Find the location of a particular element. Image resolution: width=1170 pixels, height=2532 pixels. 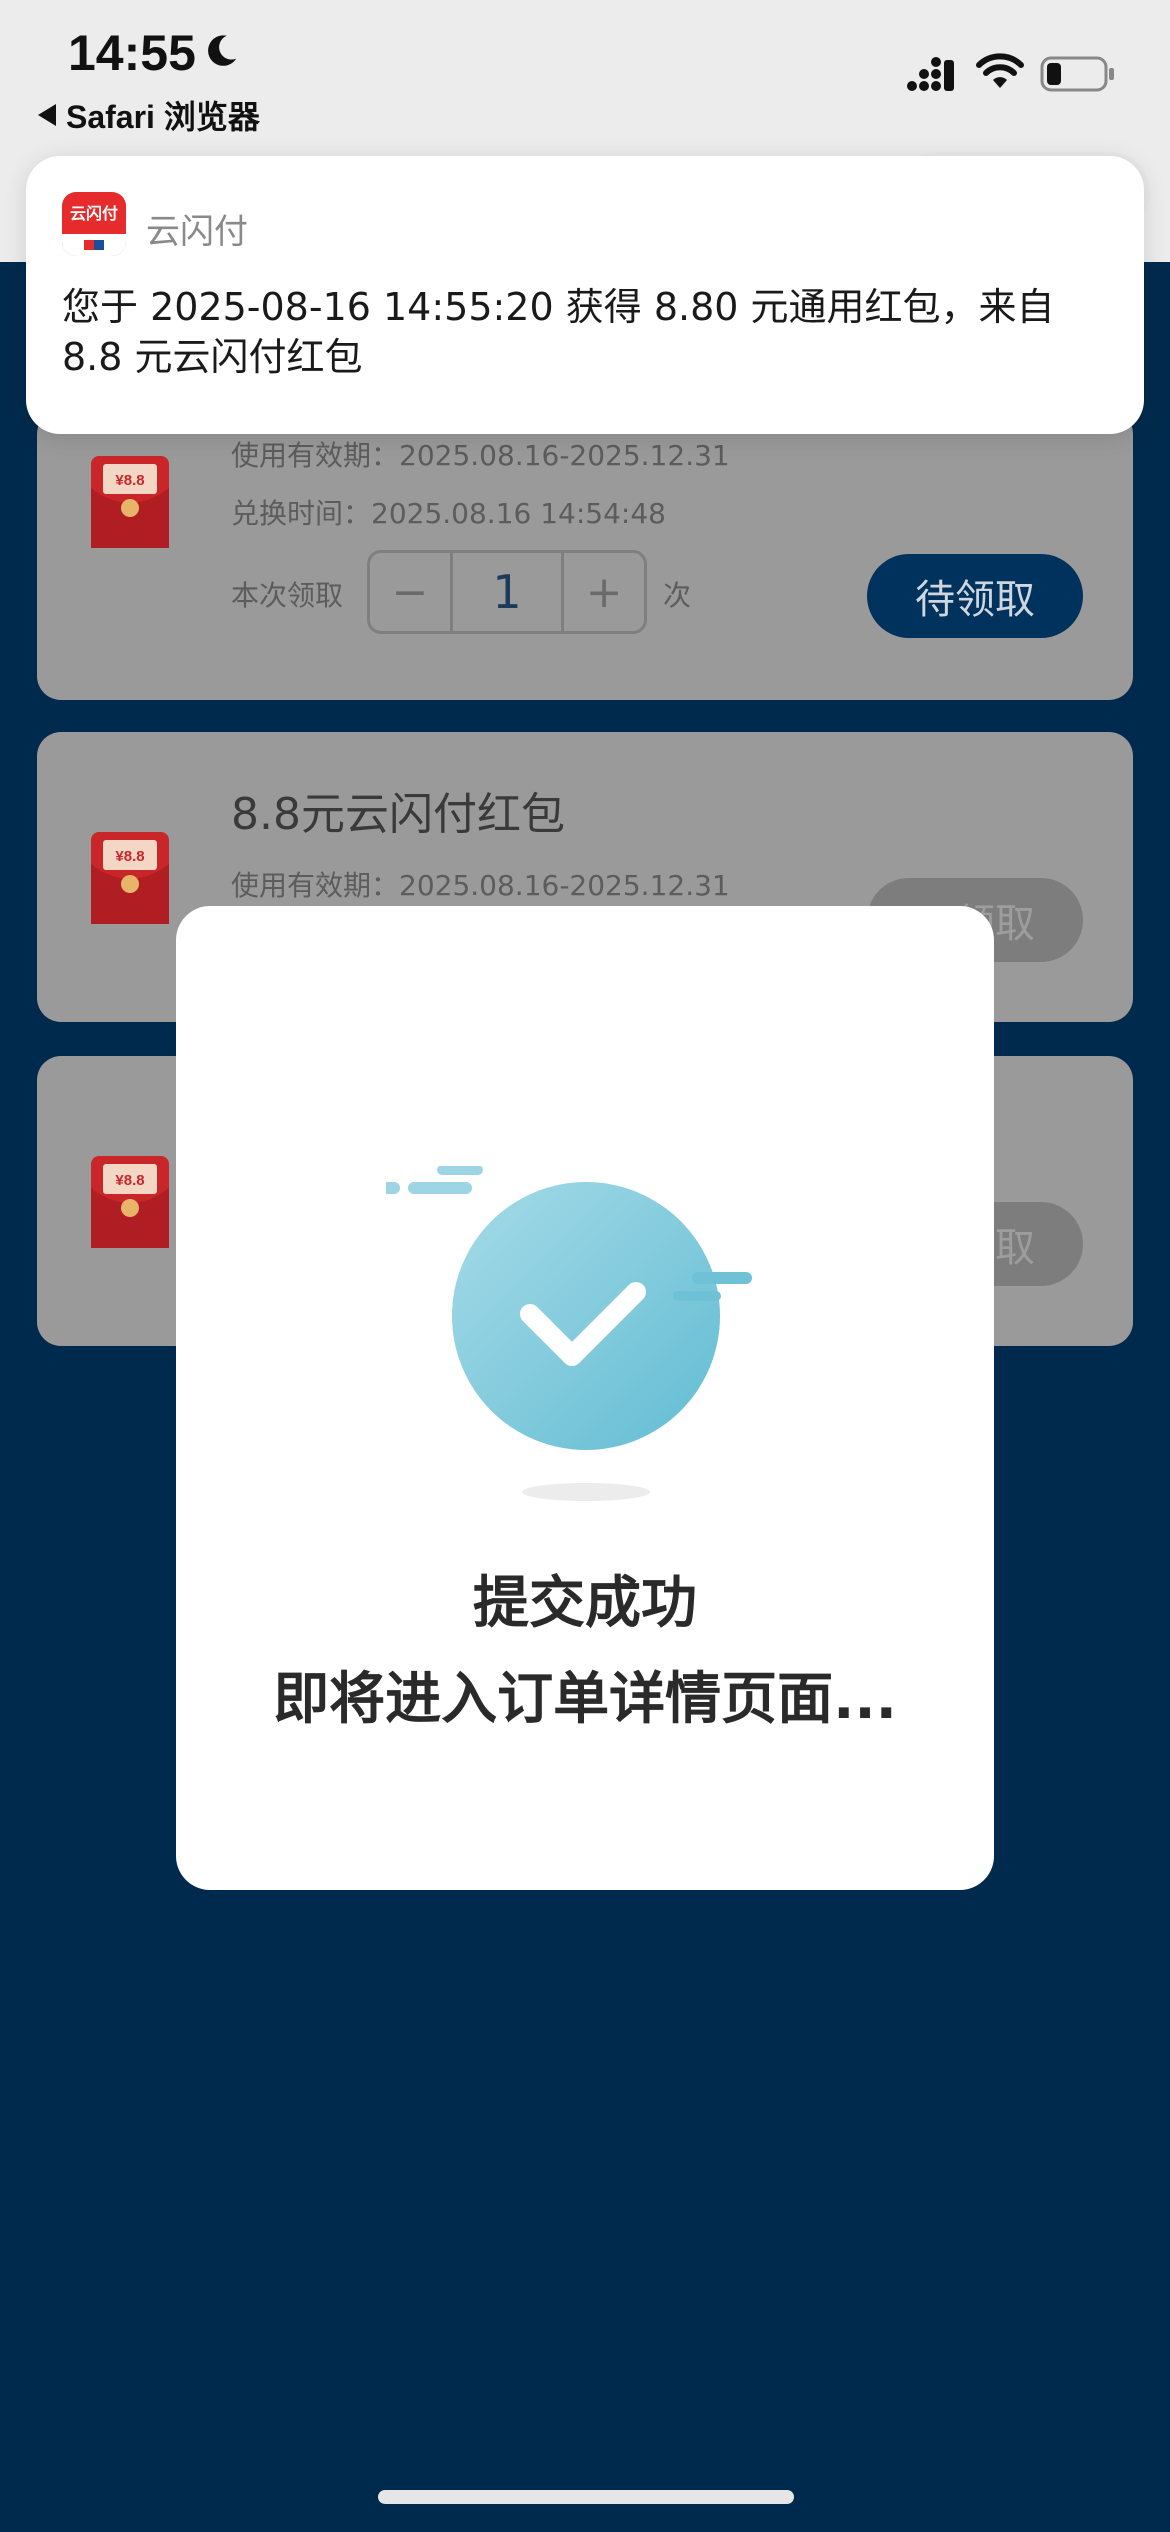

notification-app-name: 云闪付 is located at coordinates (197, 232).